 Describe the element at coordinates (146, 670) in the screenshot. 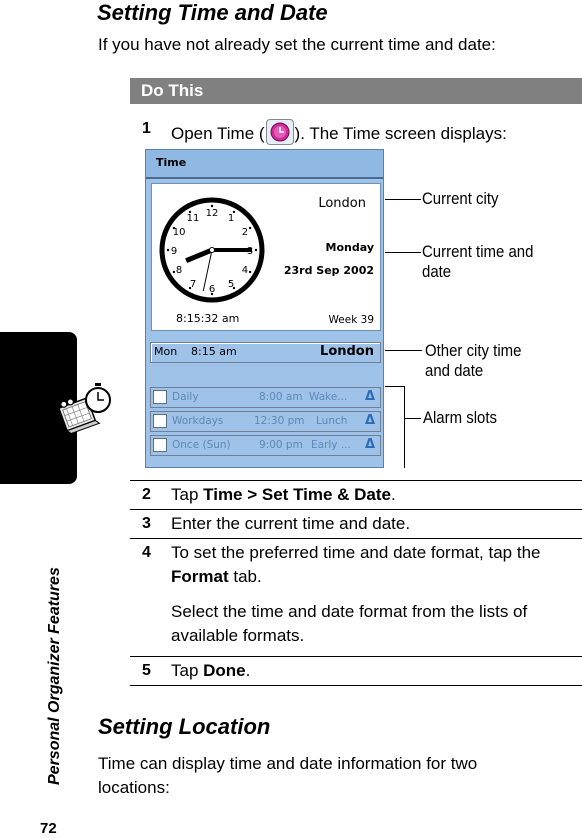

I see `step-number: 5` at that location.